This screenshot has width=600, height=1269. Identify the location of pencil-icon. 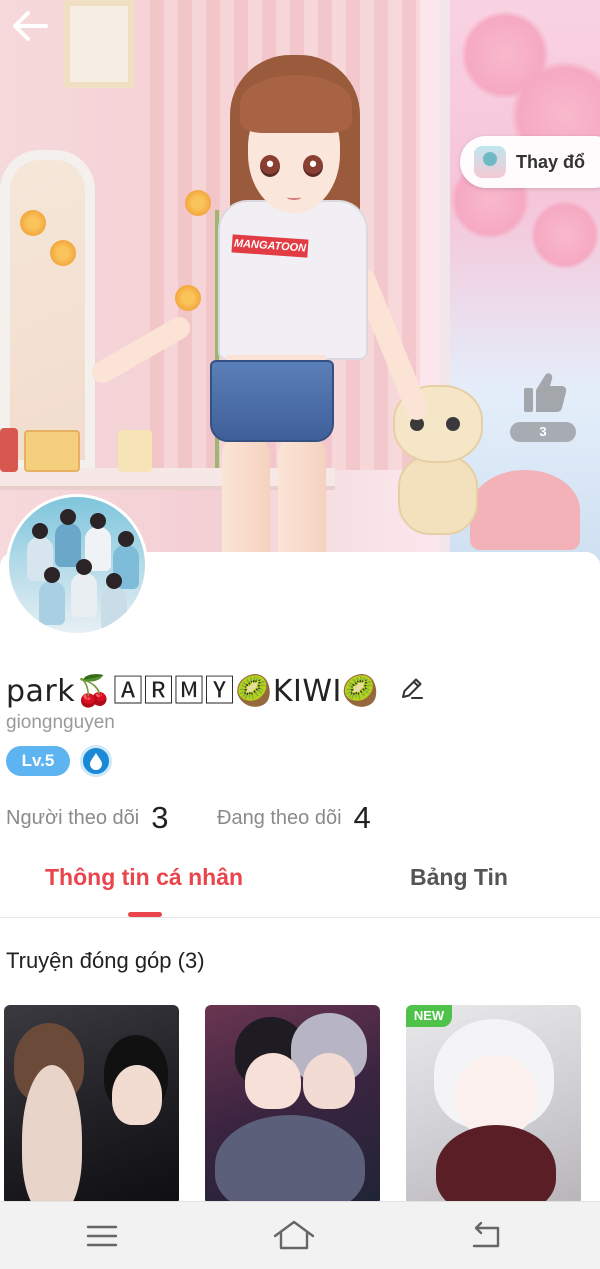
(412, 688).